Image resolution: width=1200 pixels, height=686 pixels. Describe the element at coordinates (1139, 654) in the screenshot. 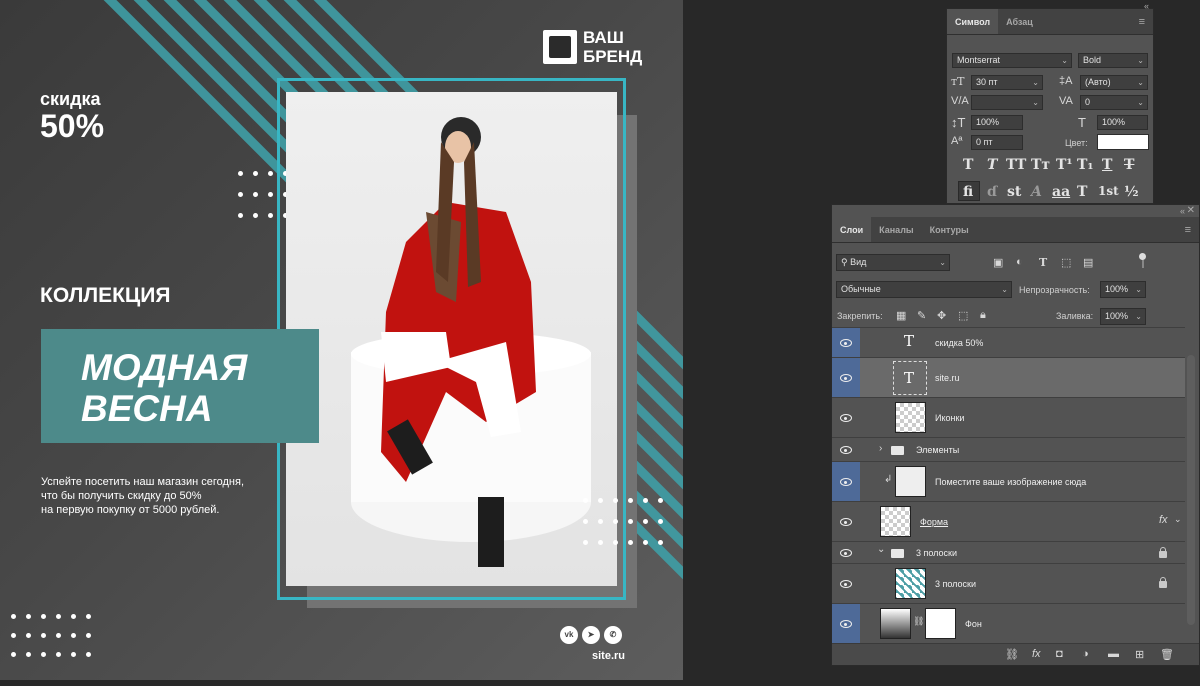

I see `new-layer-icon: ⊞` at that location.